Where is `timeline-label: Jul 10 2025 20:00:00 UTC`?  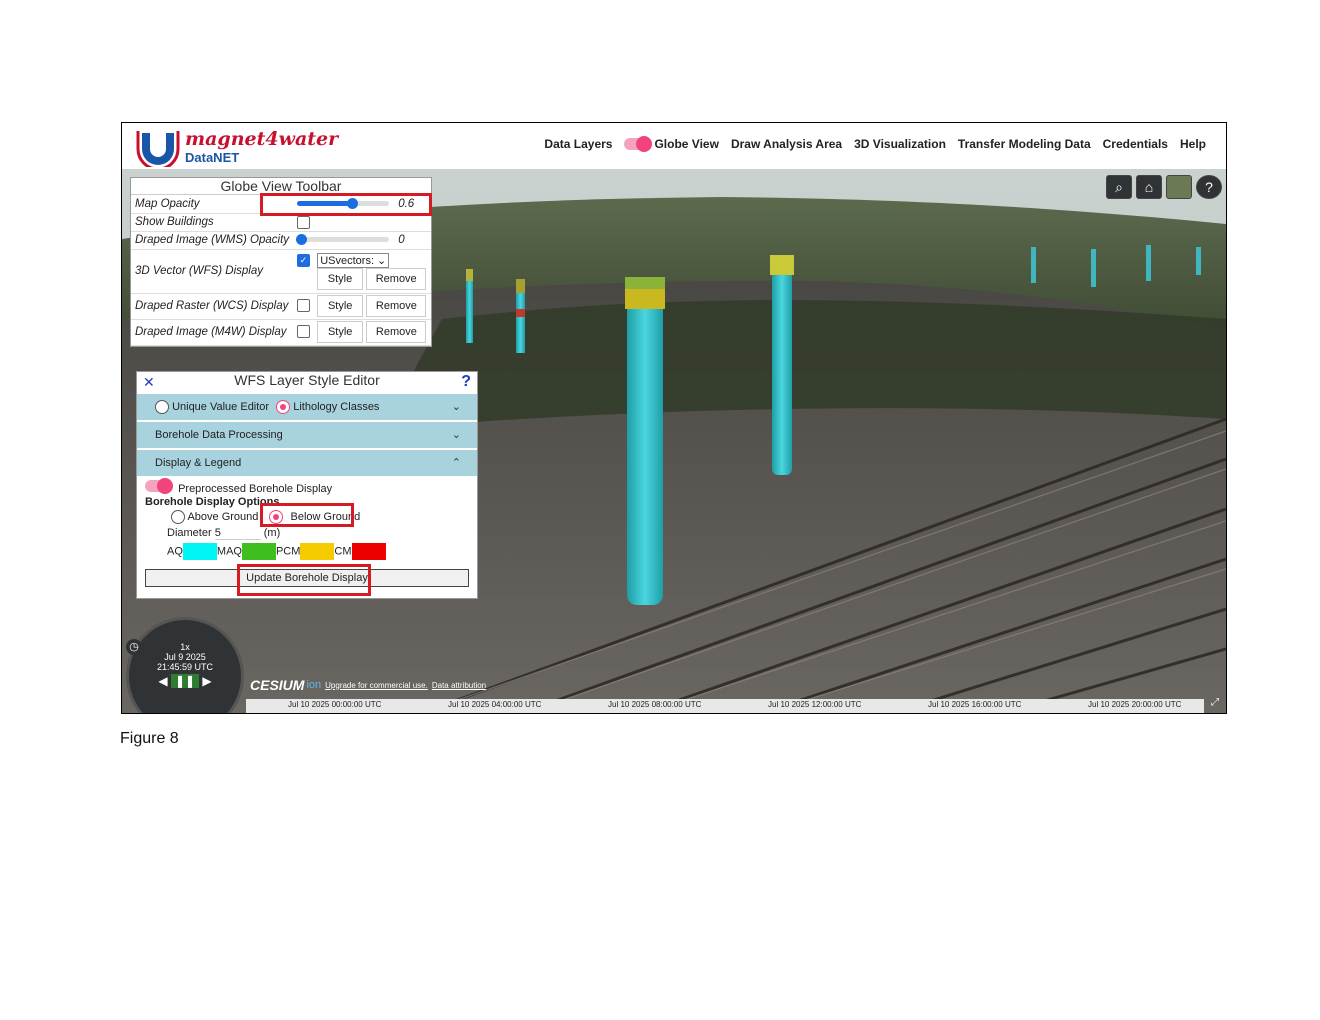
timeline-label: Jul 10 2025 20:00:00 UTC is located at coordinates (1135, 704).